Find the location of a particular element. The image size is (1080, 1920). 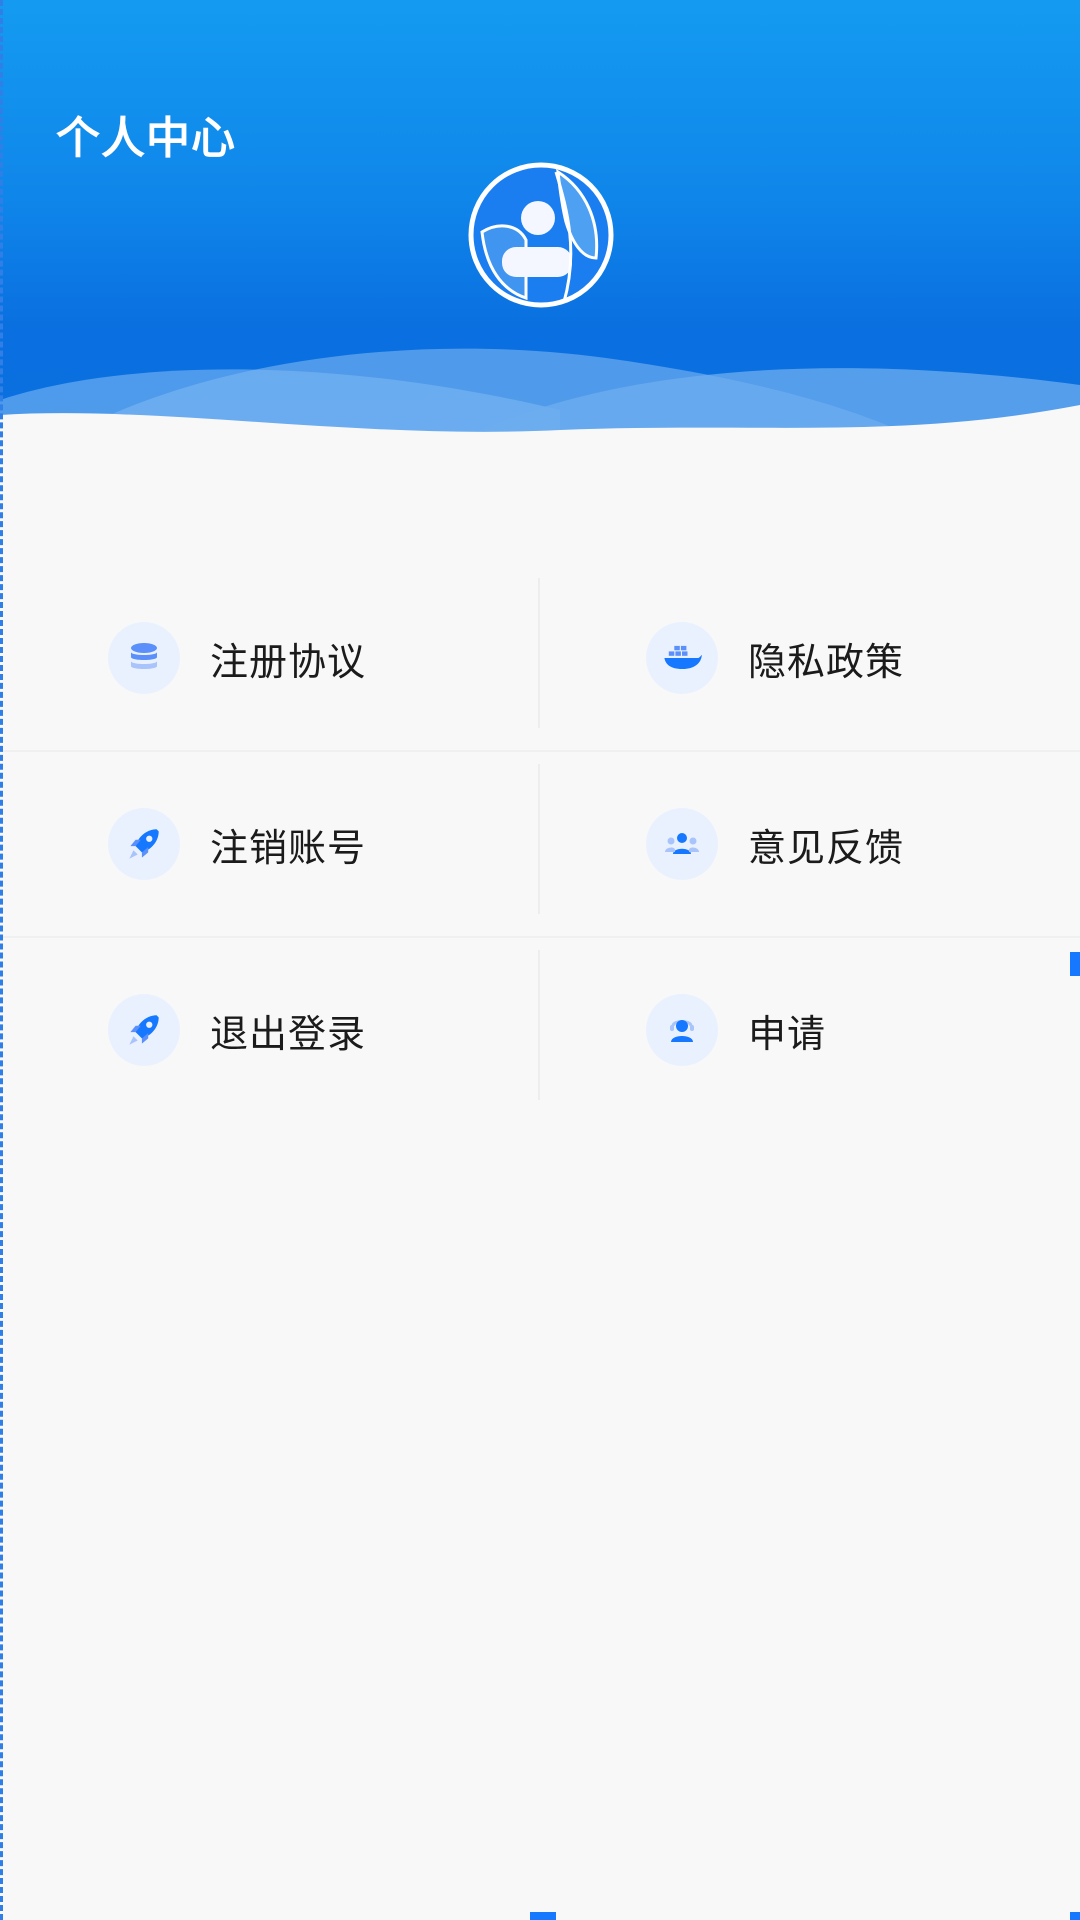

menu-item-label: 注销账号 is located at coordinates (288, 847).